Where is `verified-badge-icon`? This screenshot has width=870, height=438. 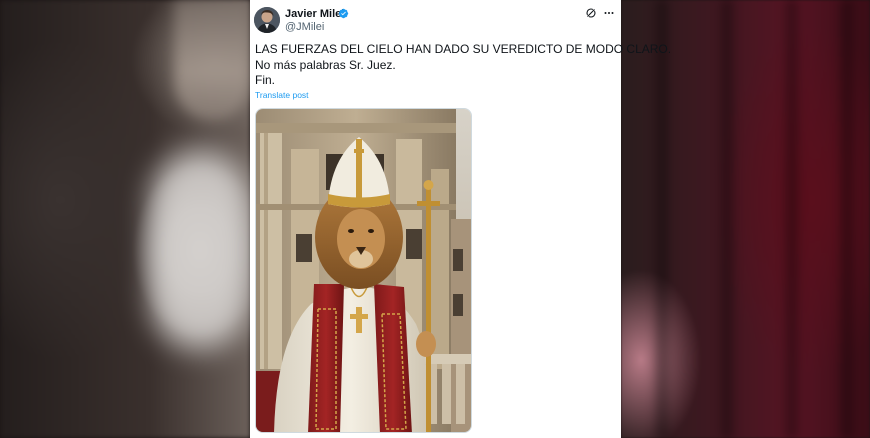
verified-badge-icon is located at coordinates (343, 13).